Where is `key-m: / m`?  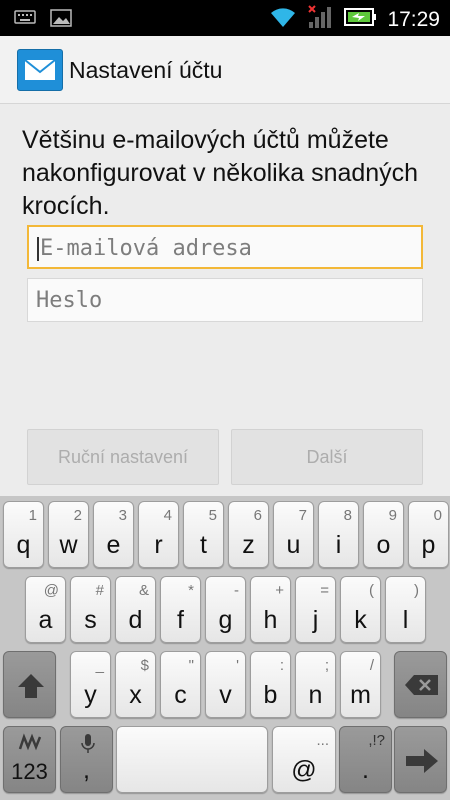 key-m: / m is located at coordinates (360, 684).